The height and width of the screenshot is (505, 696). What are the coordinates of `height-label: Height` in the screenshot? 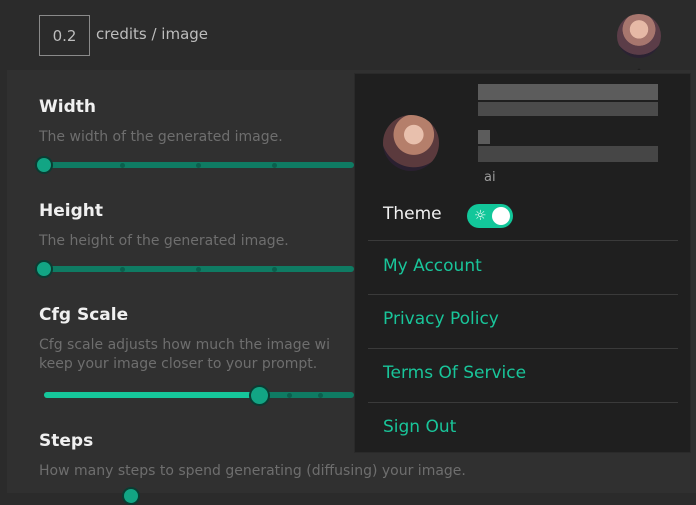 It's located at (71, 211).